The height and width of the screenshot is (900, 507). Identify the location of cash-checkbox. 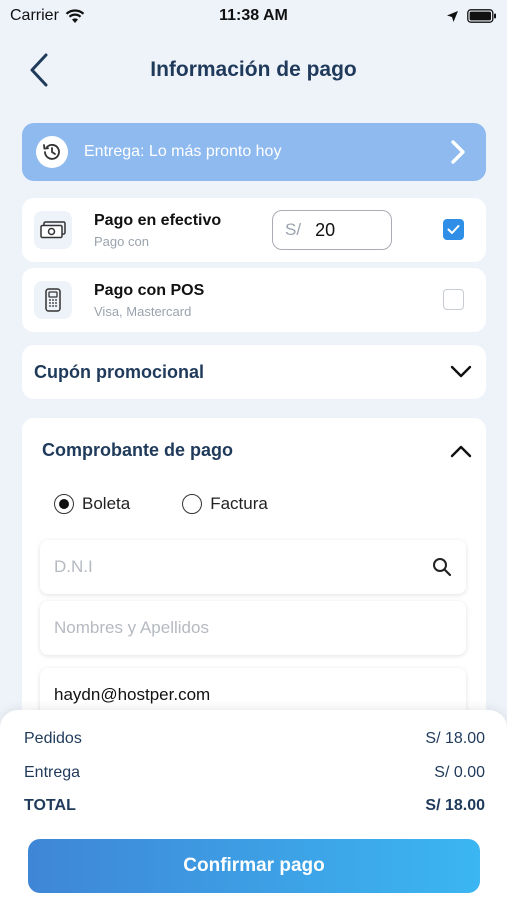
(453, 229).